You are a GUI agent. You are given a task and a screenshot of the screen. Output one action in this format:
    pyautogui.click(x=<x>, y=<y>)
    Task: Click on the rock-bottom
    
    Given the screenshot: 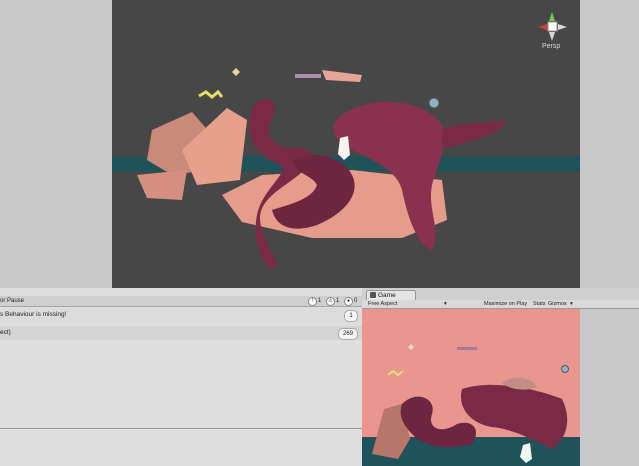 What is the action you would take?
    pyautogui.click(x=162, y=185)
    